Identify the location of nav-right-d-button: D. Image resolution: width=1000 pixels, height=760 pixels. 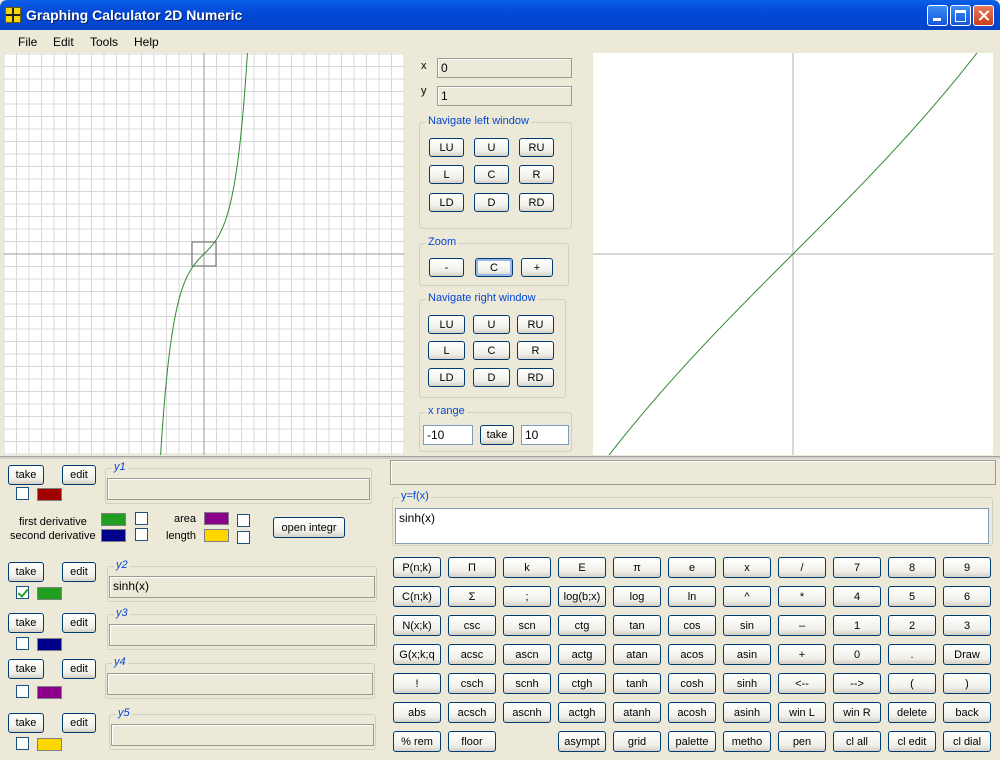
(491, 377).